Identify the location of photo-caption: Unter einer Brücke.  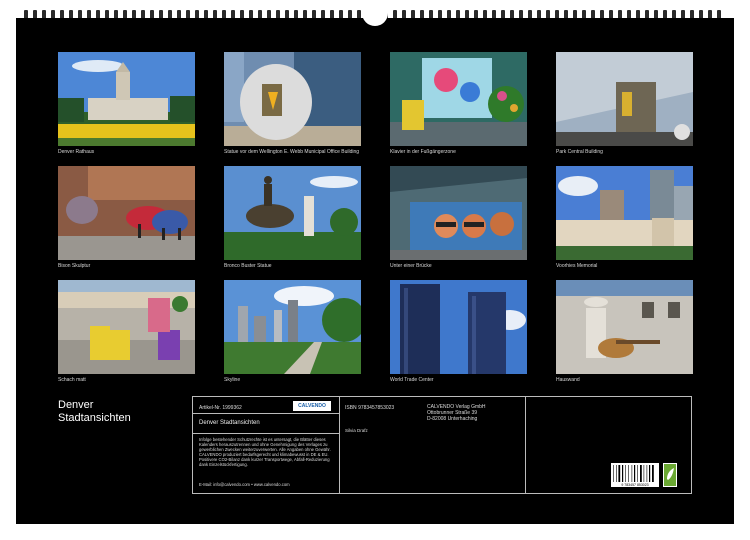
(411, 266).